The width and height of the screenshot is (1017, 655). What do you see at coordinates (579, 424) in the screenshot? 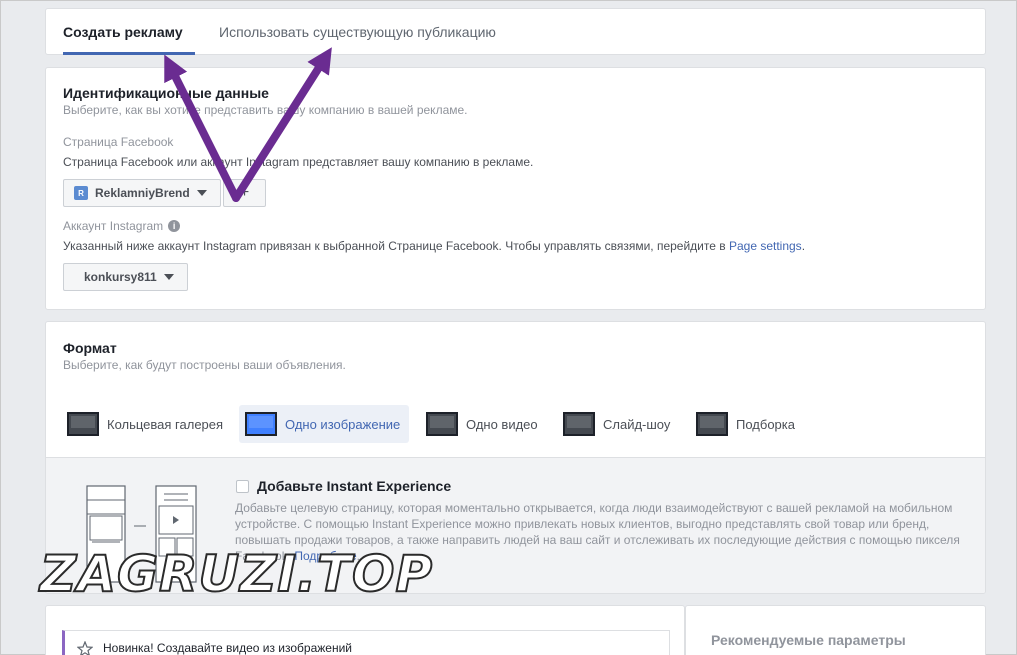
I see `slideshow-icon` at bounding box center [579, 424].